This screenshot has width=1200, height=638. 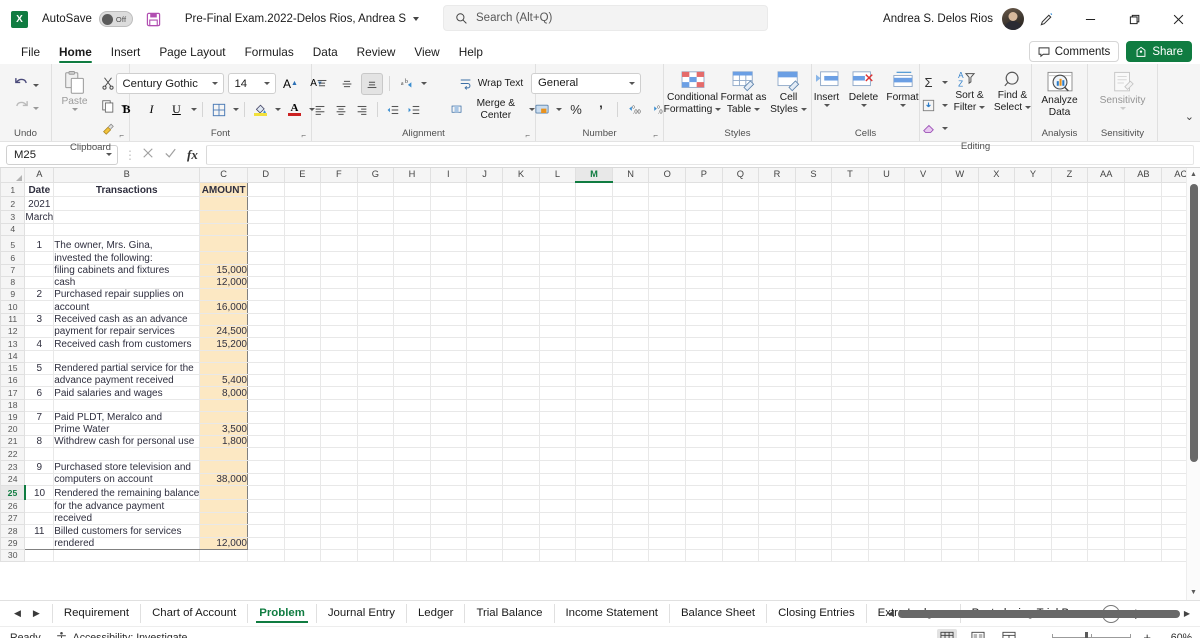 I want to click on cell-R14, so click(x=777, y=356).